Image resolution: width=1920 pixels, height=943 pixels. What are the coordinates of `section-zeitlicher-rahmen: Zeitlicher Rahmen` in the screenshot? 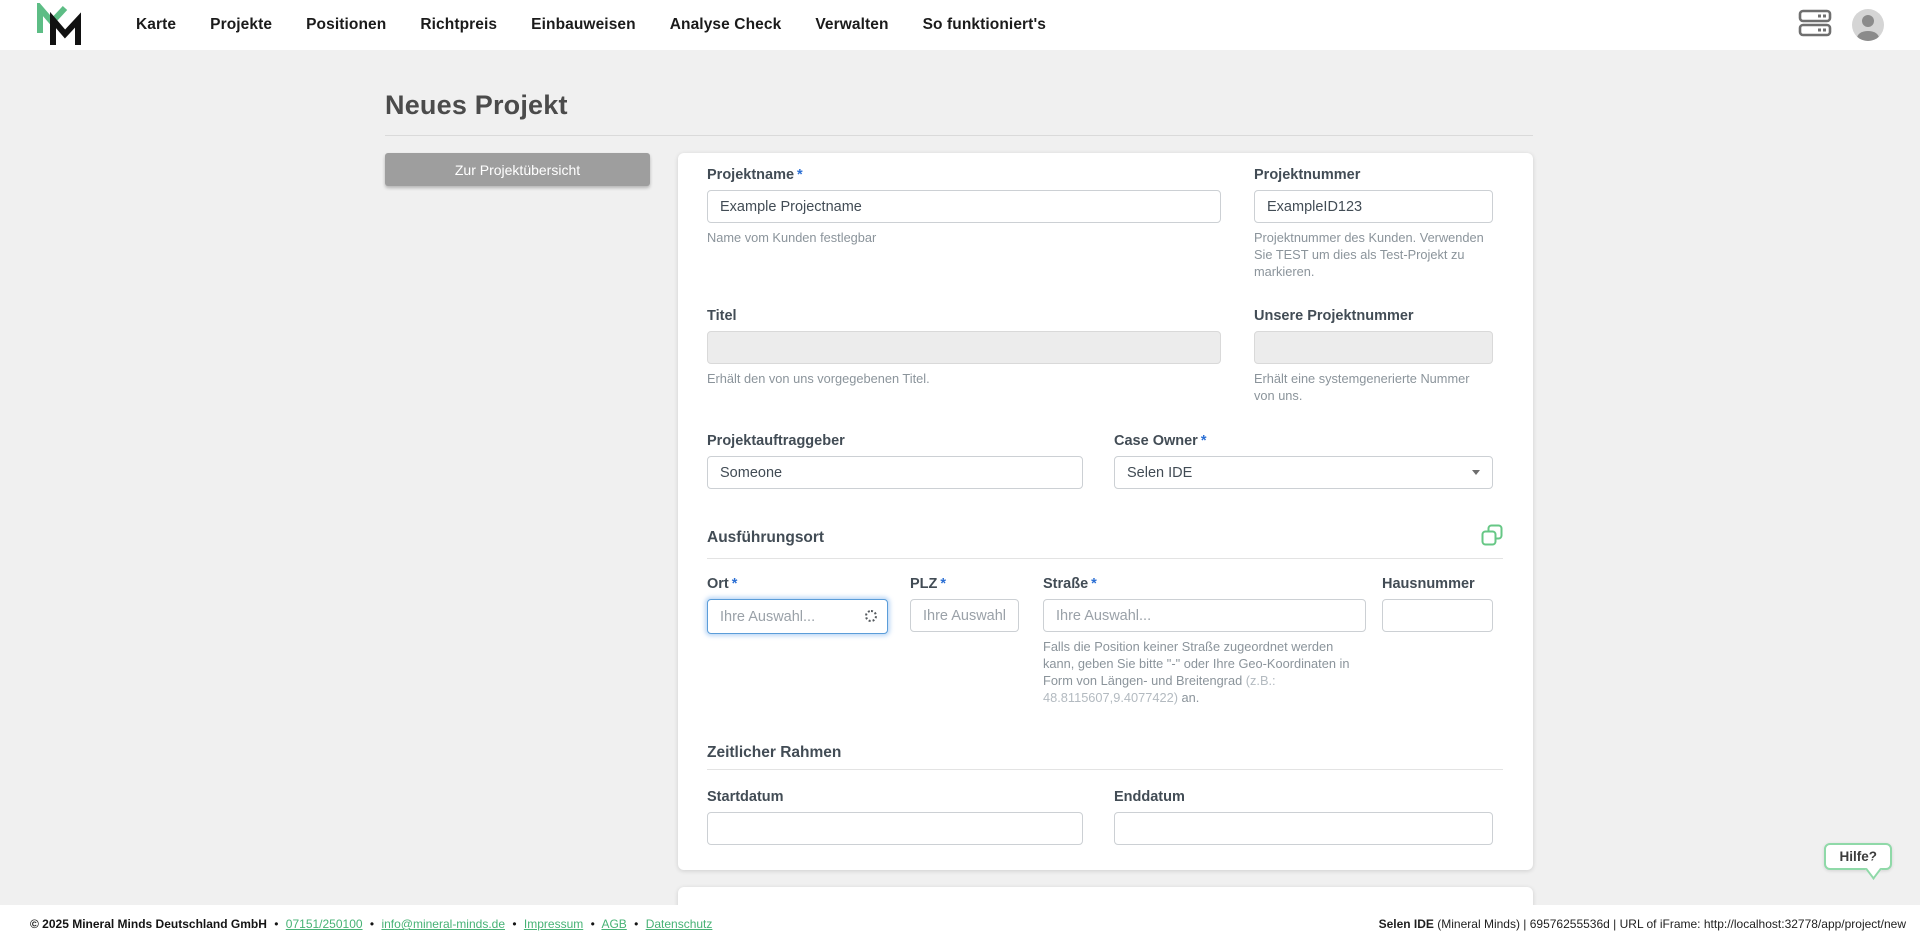 It's located at (1105, 757).